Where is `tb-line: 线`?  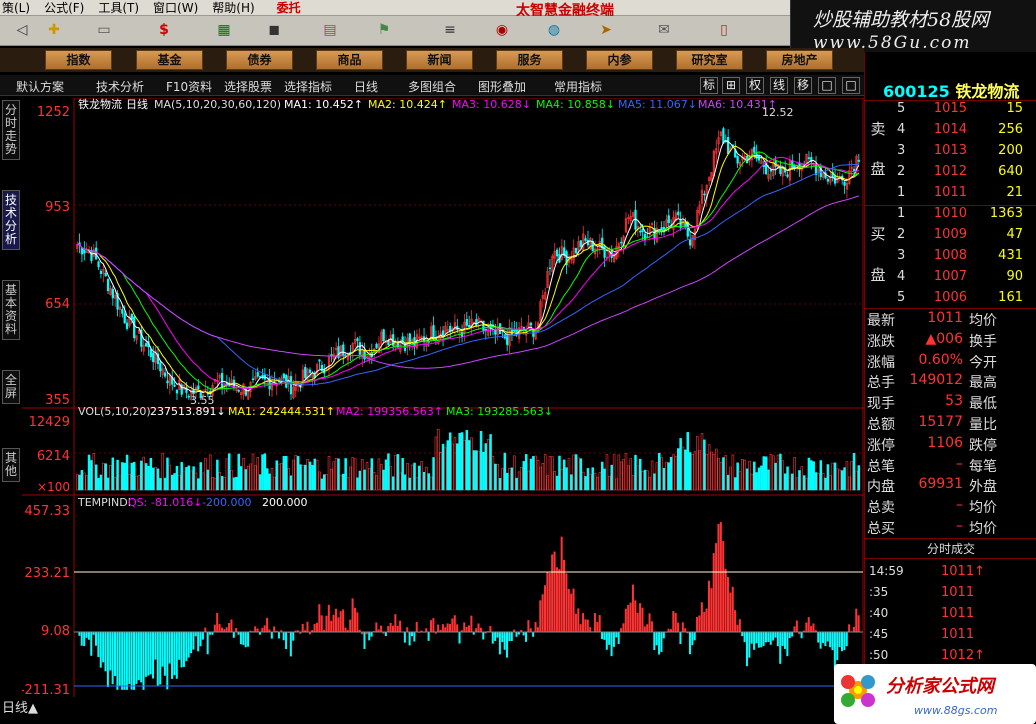
tb-line: 线 is located at coordinates (779, 85).